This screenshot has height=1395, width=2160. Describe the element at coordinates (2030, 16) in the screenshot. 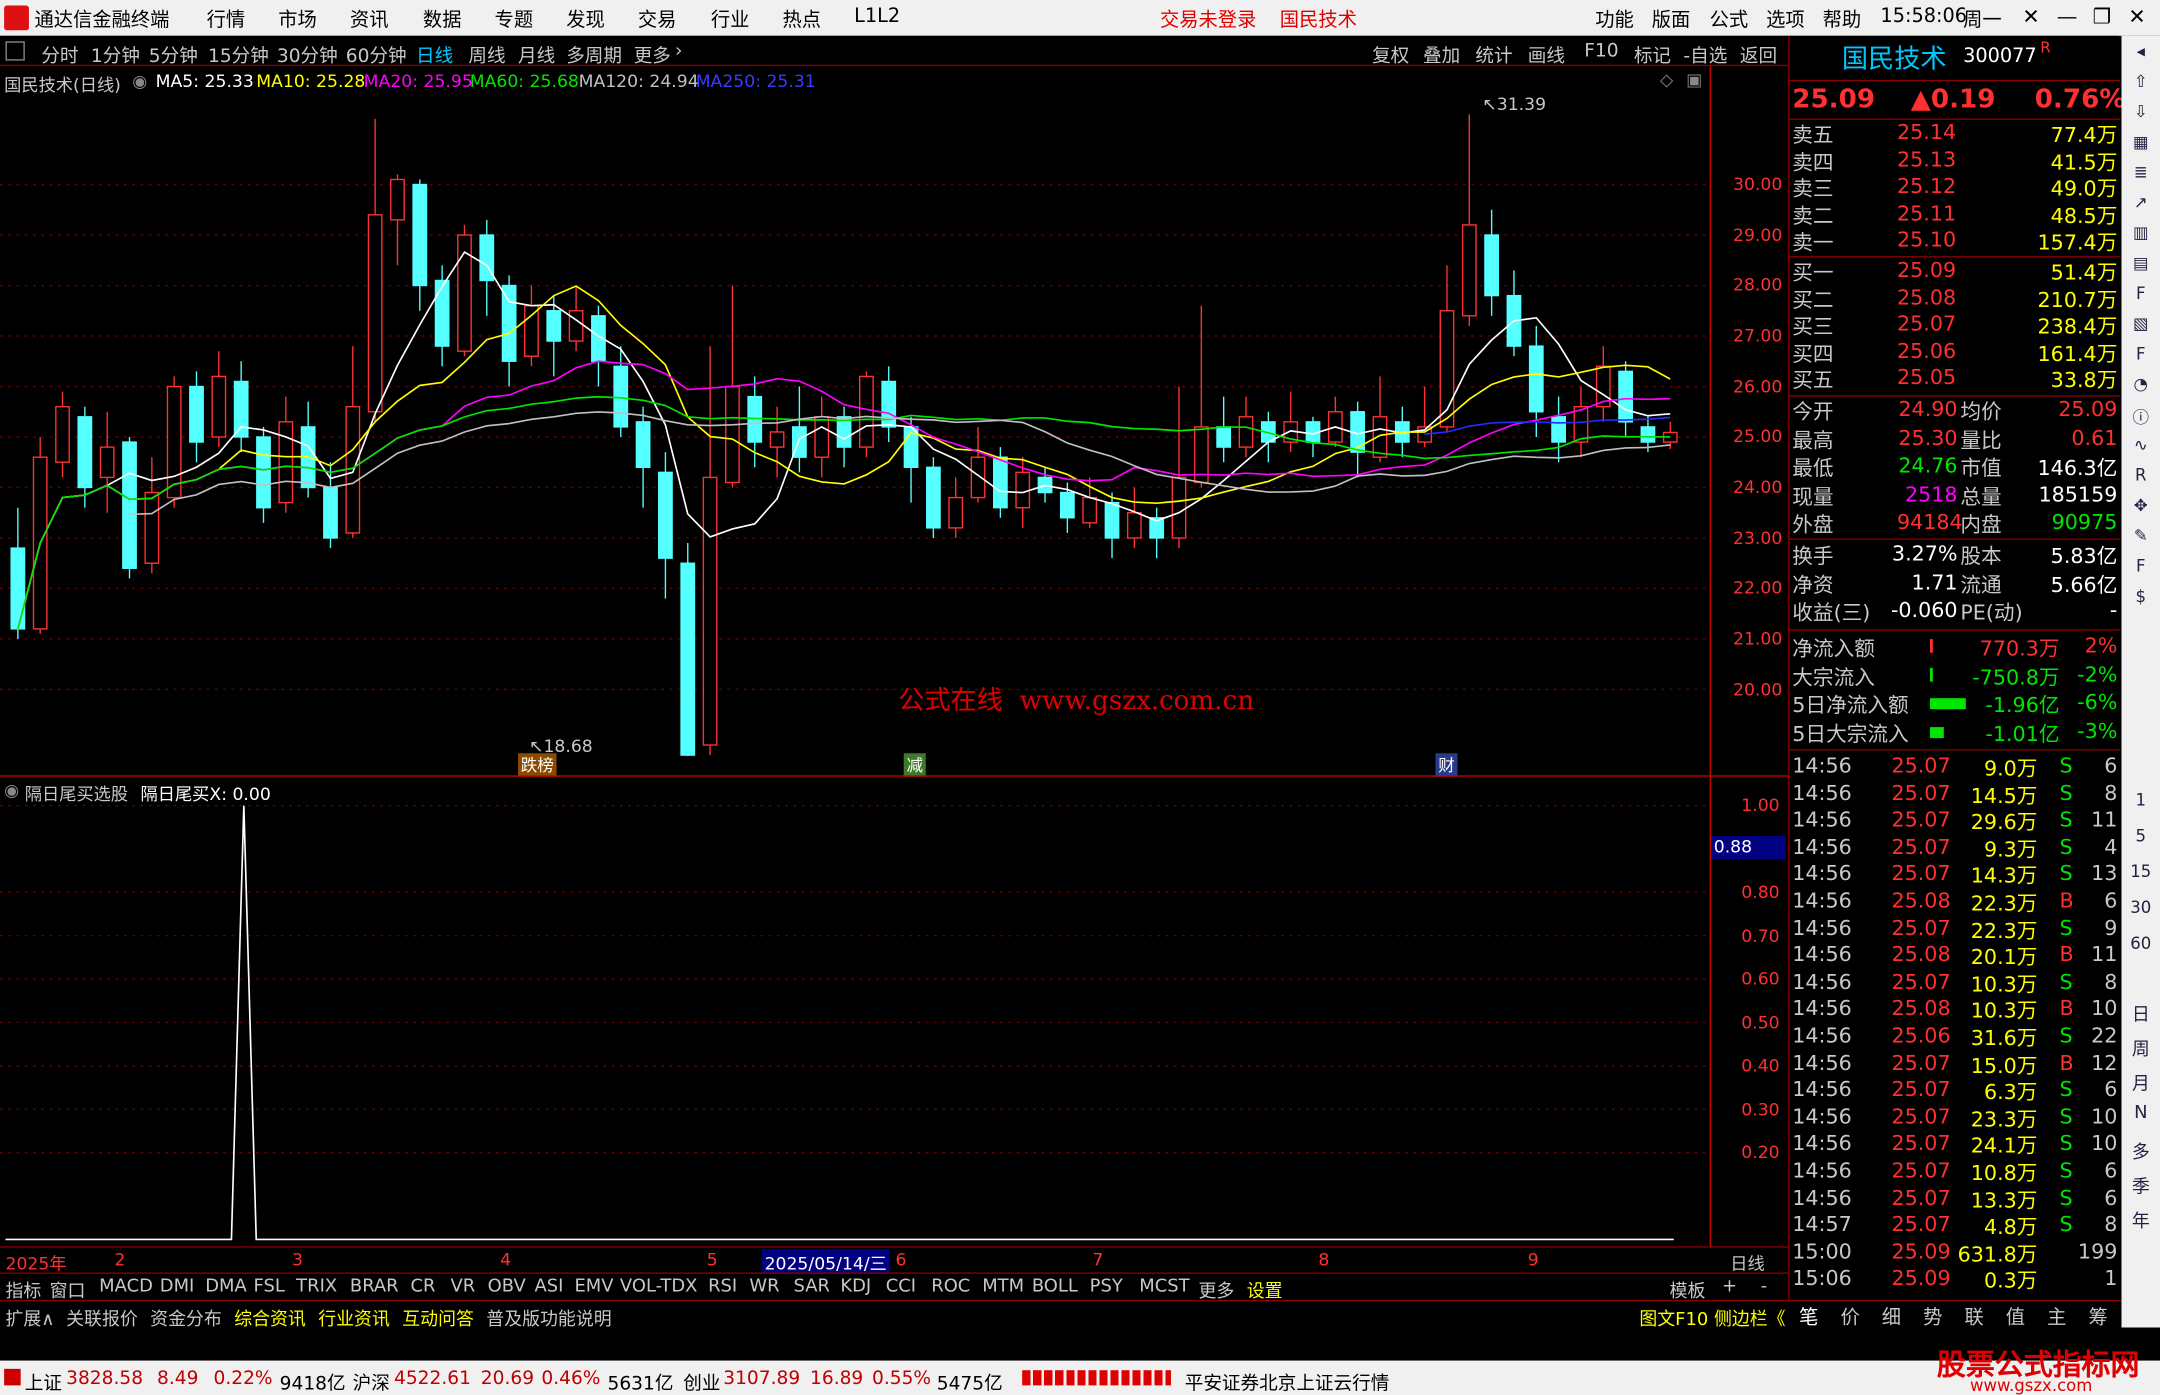

I see `close-icon: ✕` at that location.